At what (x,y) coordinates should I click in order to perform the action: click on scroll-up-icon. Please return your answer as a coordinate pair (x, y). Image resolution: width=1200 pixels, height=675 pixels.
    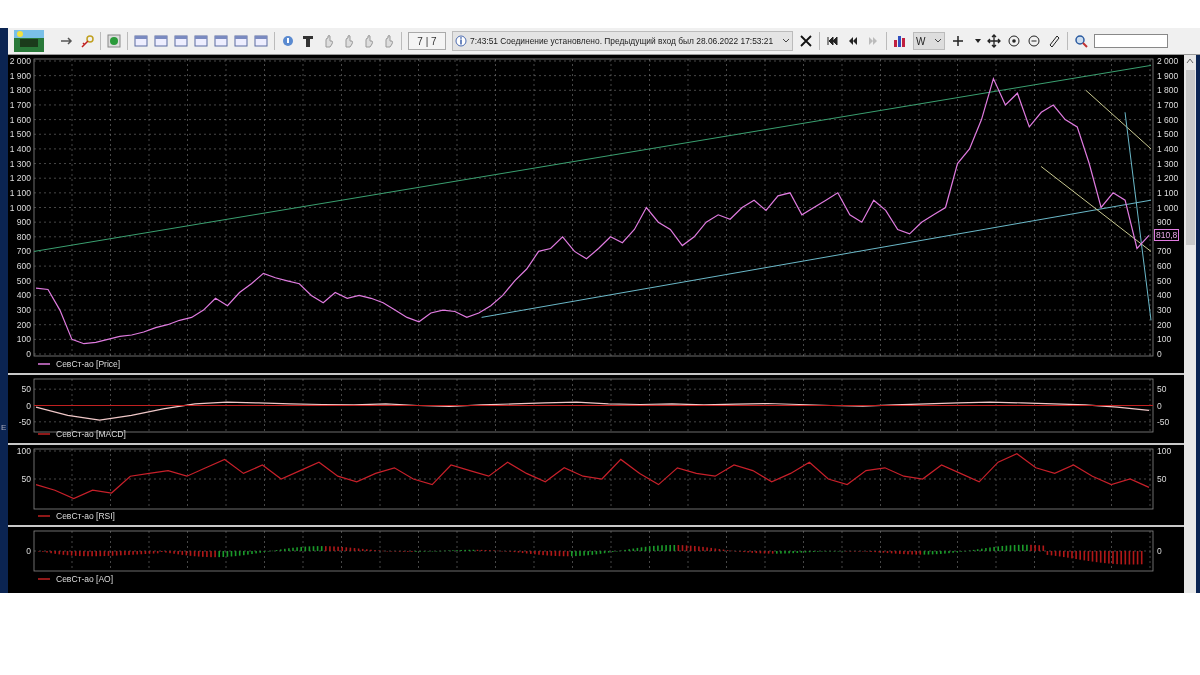
    Looking at the image, I should click on (1190, 61).